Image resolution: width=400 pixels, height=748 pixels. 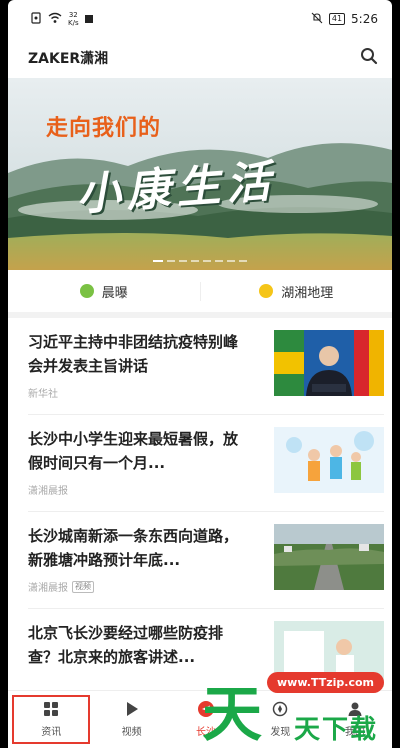 What do you see at coordinates (68, 59) in the screenshot?
I see `app-title: ZAKER潇湘` at bounding box center [68, 59].